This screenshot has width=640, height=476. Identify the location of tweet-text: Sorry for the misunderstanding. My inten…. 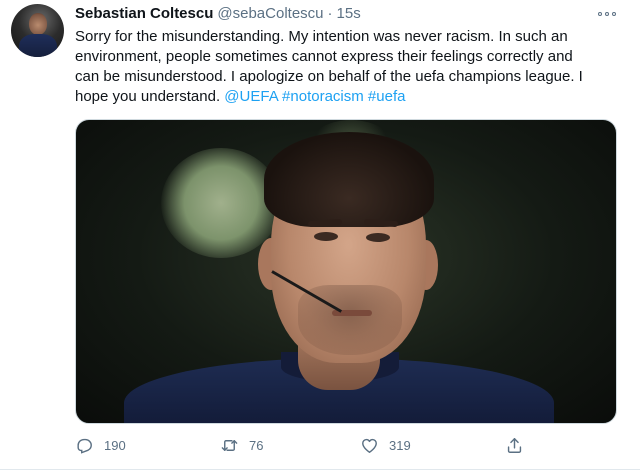
(352, 67).